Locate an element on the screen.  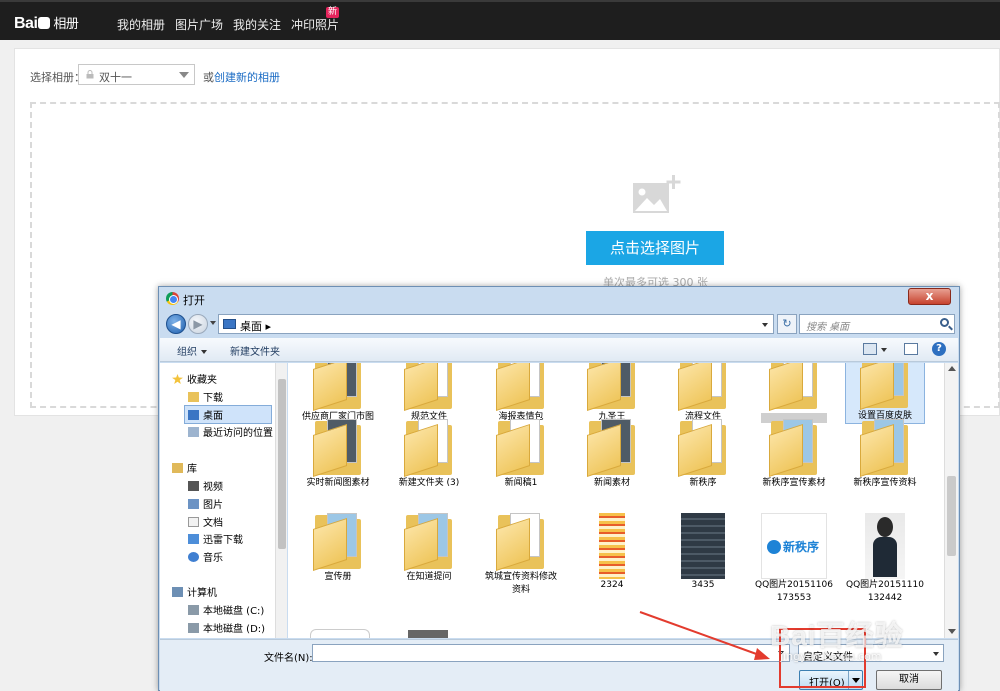
folder-item: 新秩序宣传素材 is located at coordinates (794, 454).